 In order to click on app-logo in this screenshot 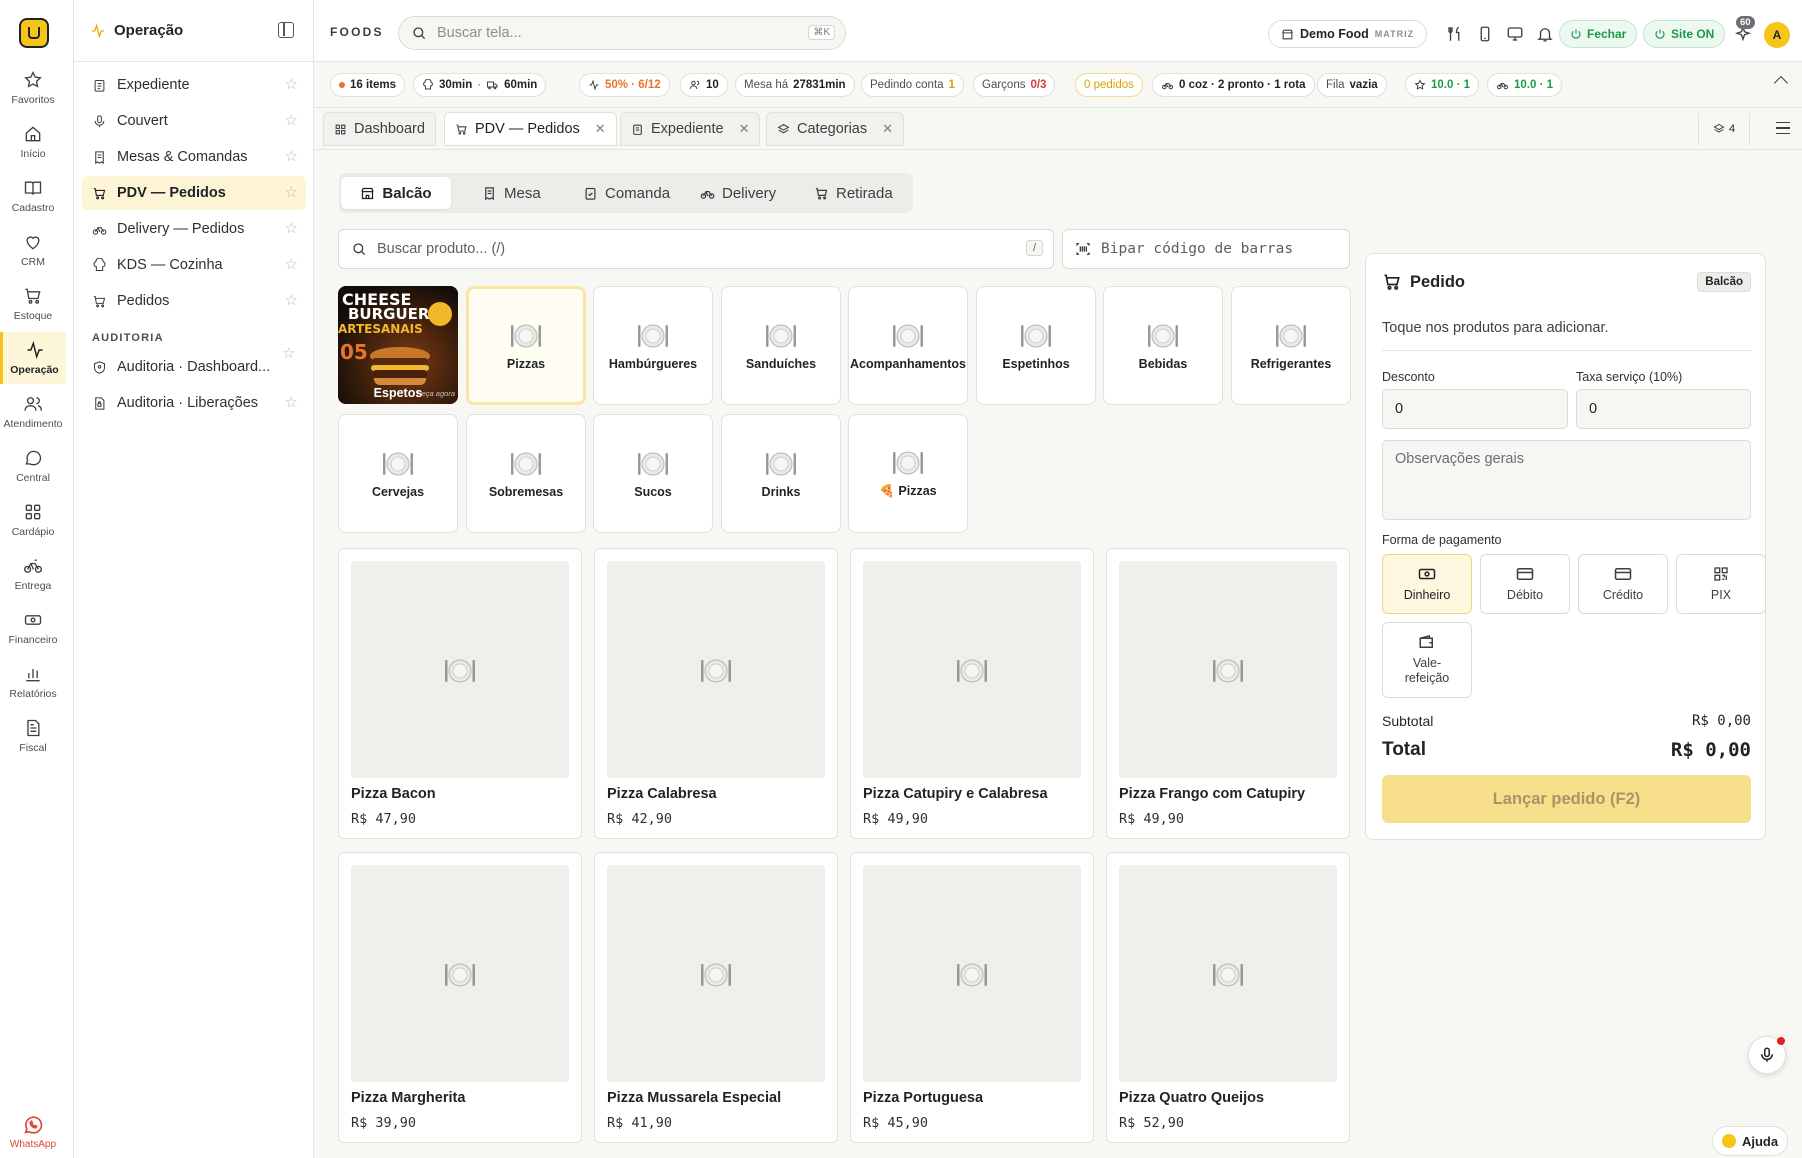, I will do `click(34, 33)`.